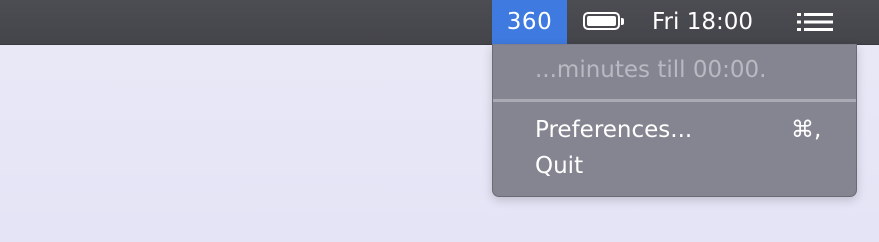  Describe the element at coordinates (529, 22) in the screenshot. I see `status-item-360: 360` at that location.